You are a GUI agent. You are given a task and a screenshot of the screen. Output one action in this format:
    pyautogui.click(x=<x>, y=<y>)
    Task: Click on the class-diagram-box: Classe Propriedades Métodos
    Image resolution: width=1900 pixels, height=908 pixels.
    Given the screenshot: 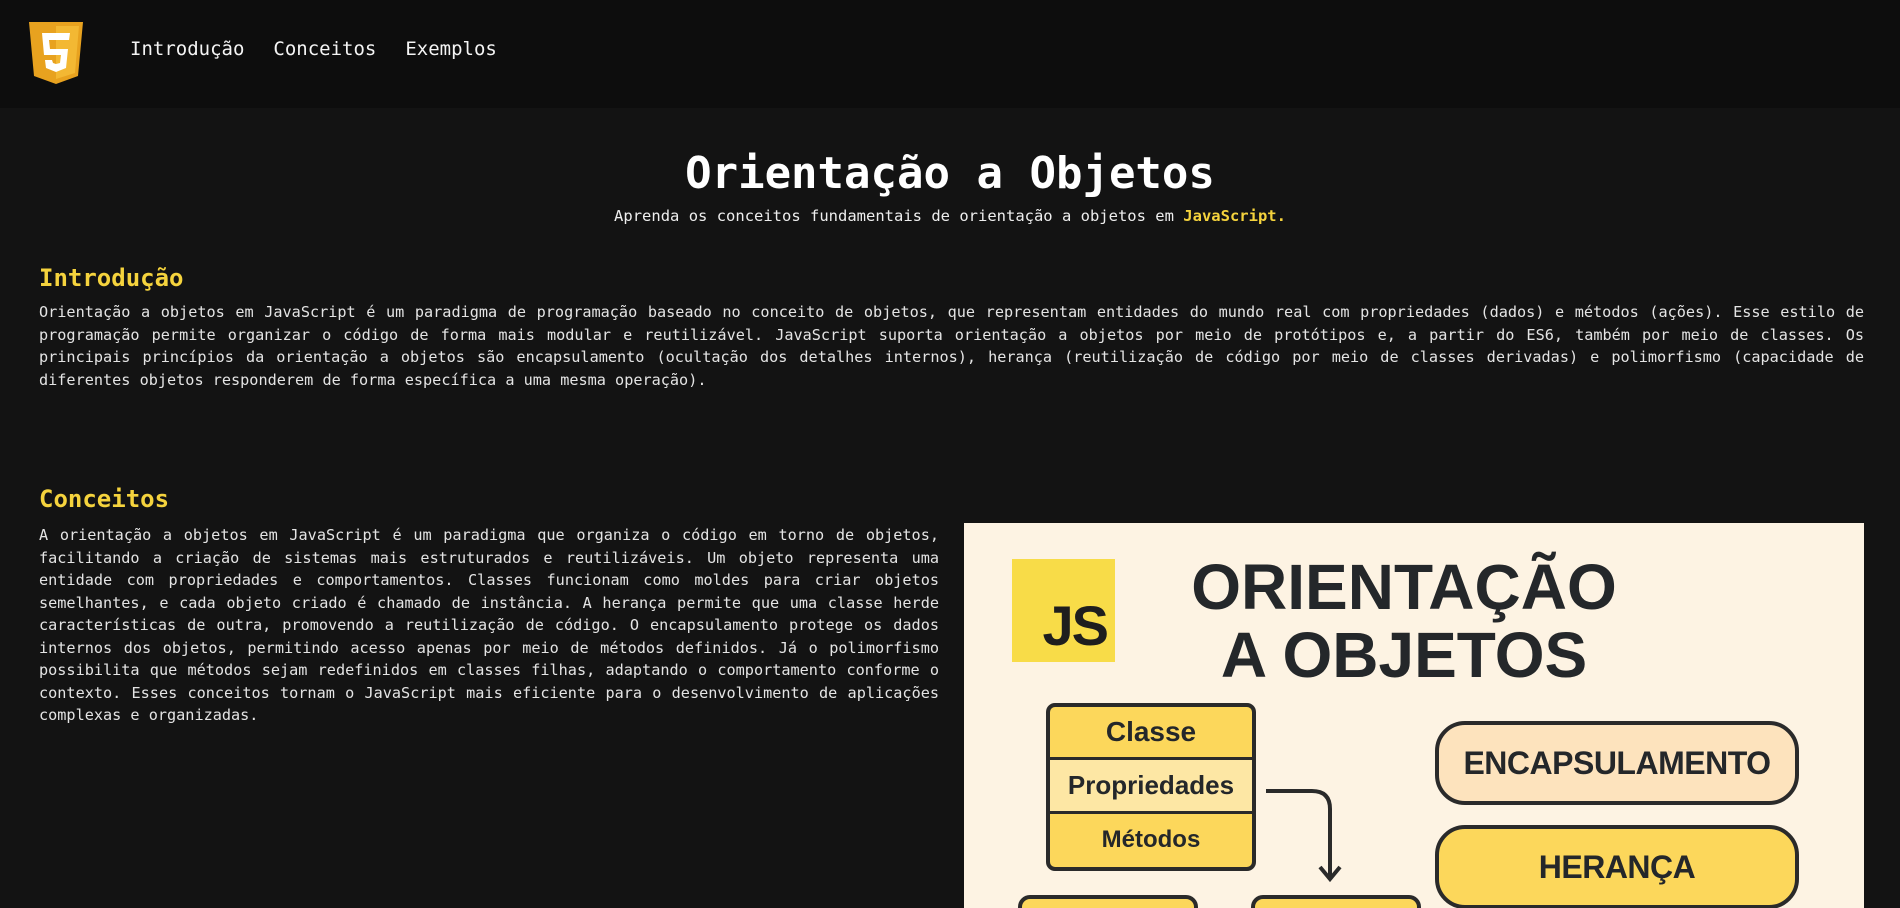 What is the action you would take?
    pyautogui.click(x=1151, y=787)
    